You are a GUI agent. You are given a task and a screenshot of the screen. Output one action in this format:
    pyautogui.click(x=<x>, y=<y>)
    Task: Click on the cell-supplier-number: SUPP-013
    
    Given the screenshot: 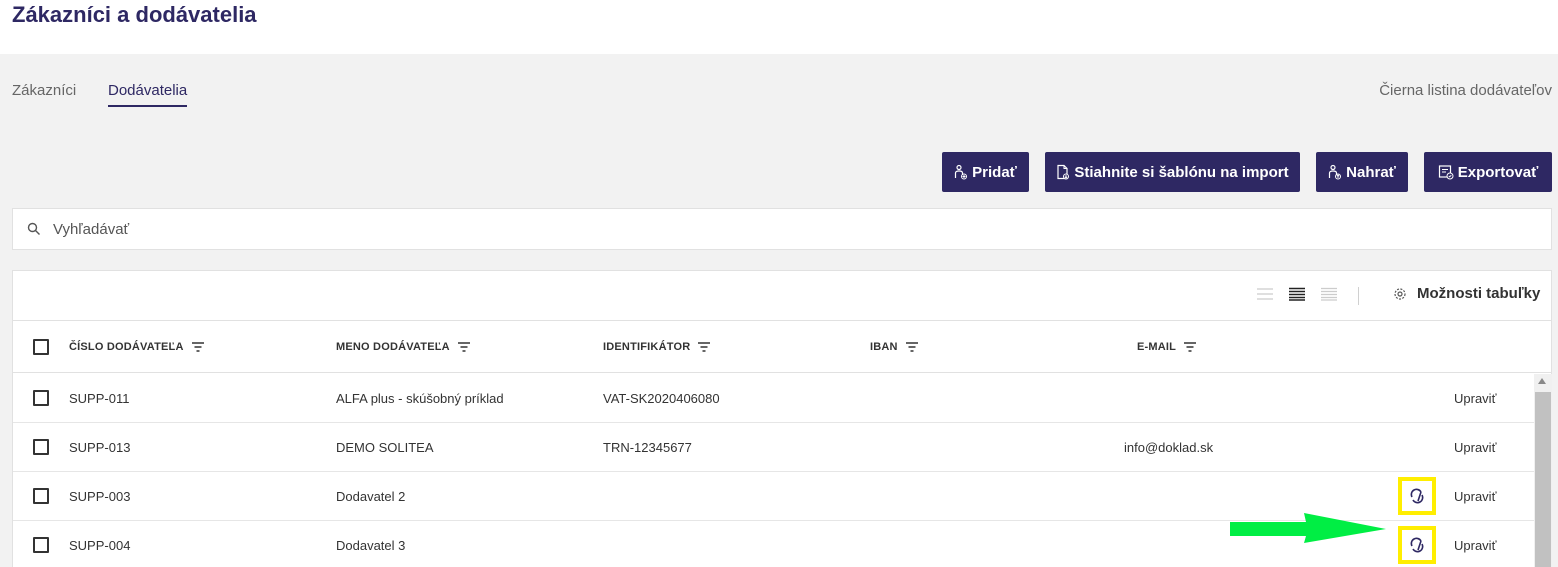 What is the action you would take?
    pyautogui.click(x=100, y=447)
    